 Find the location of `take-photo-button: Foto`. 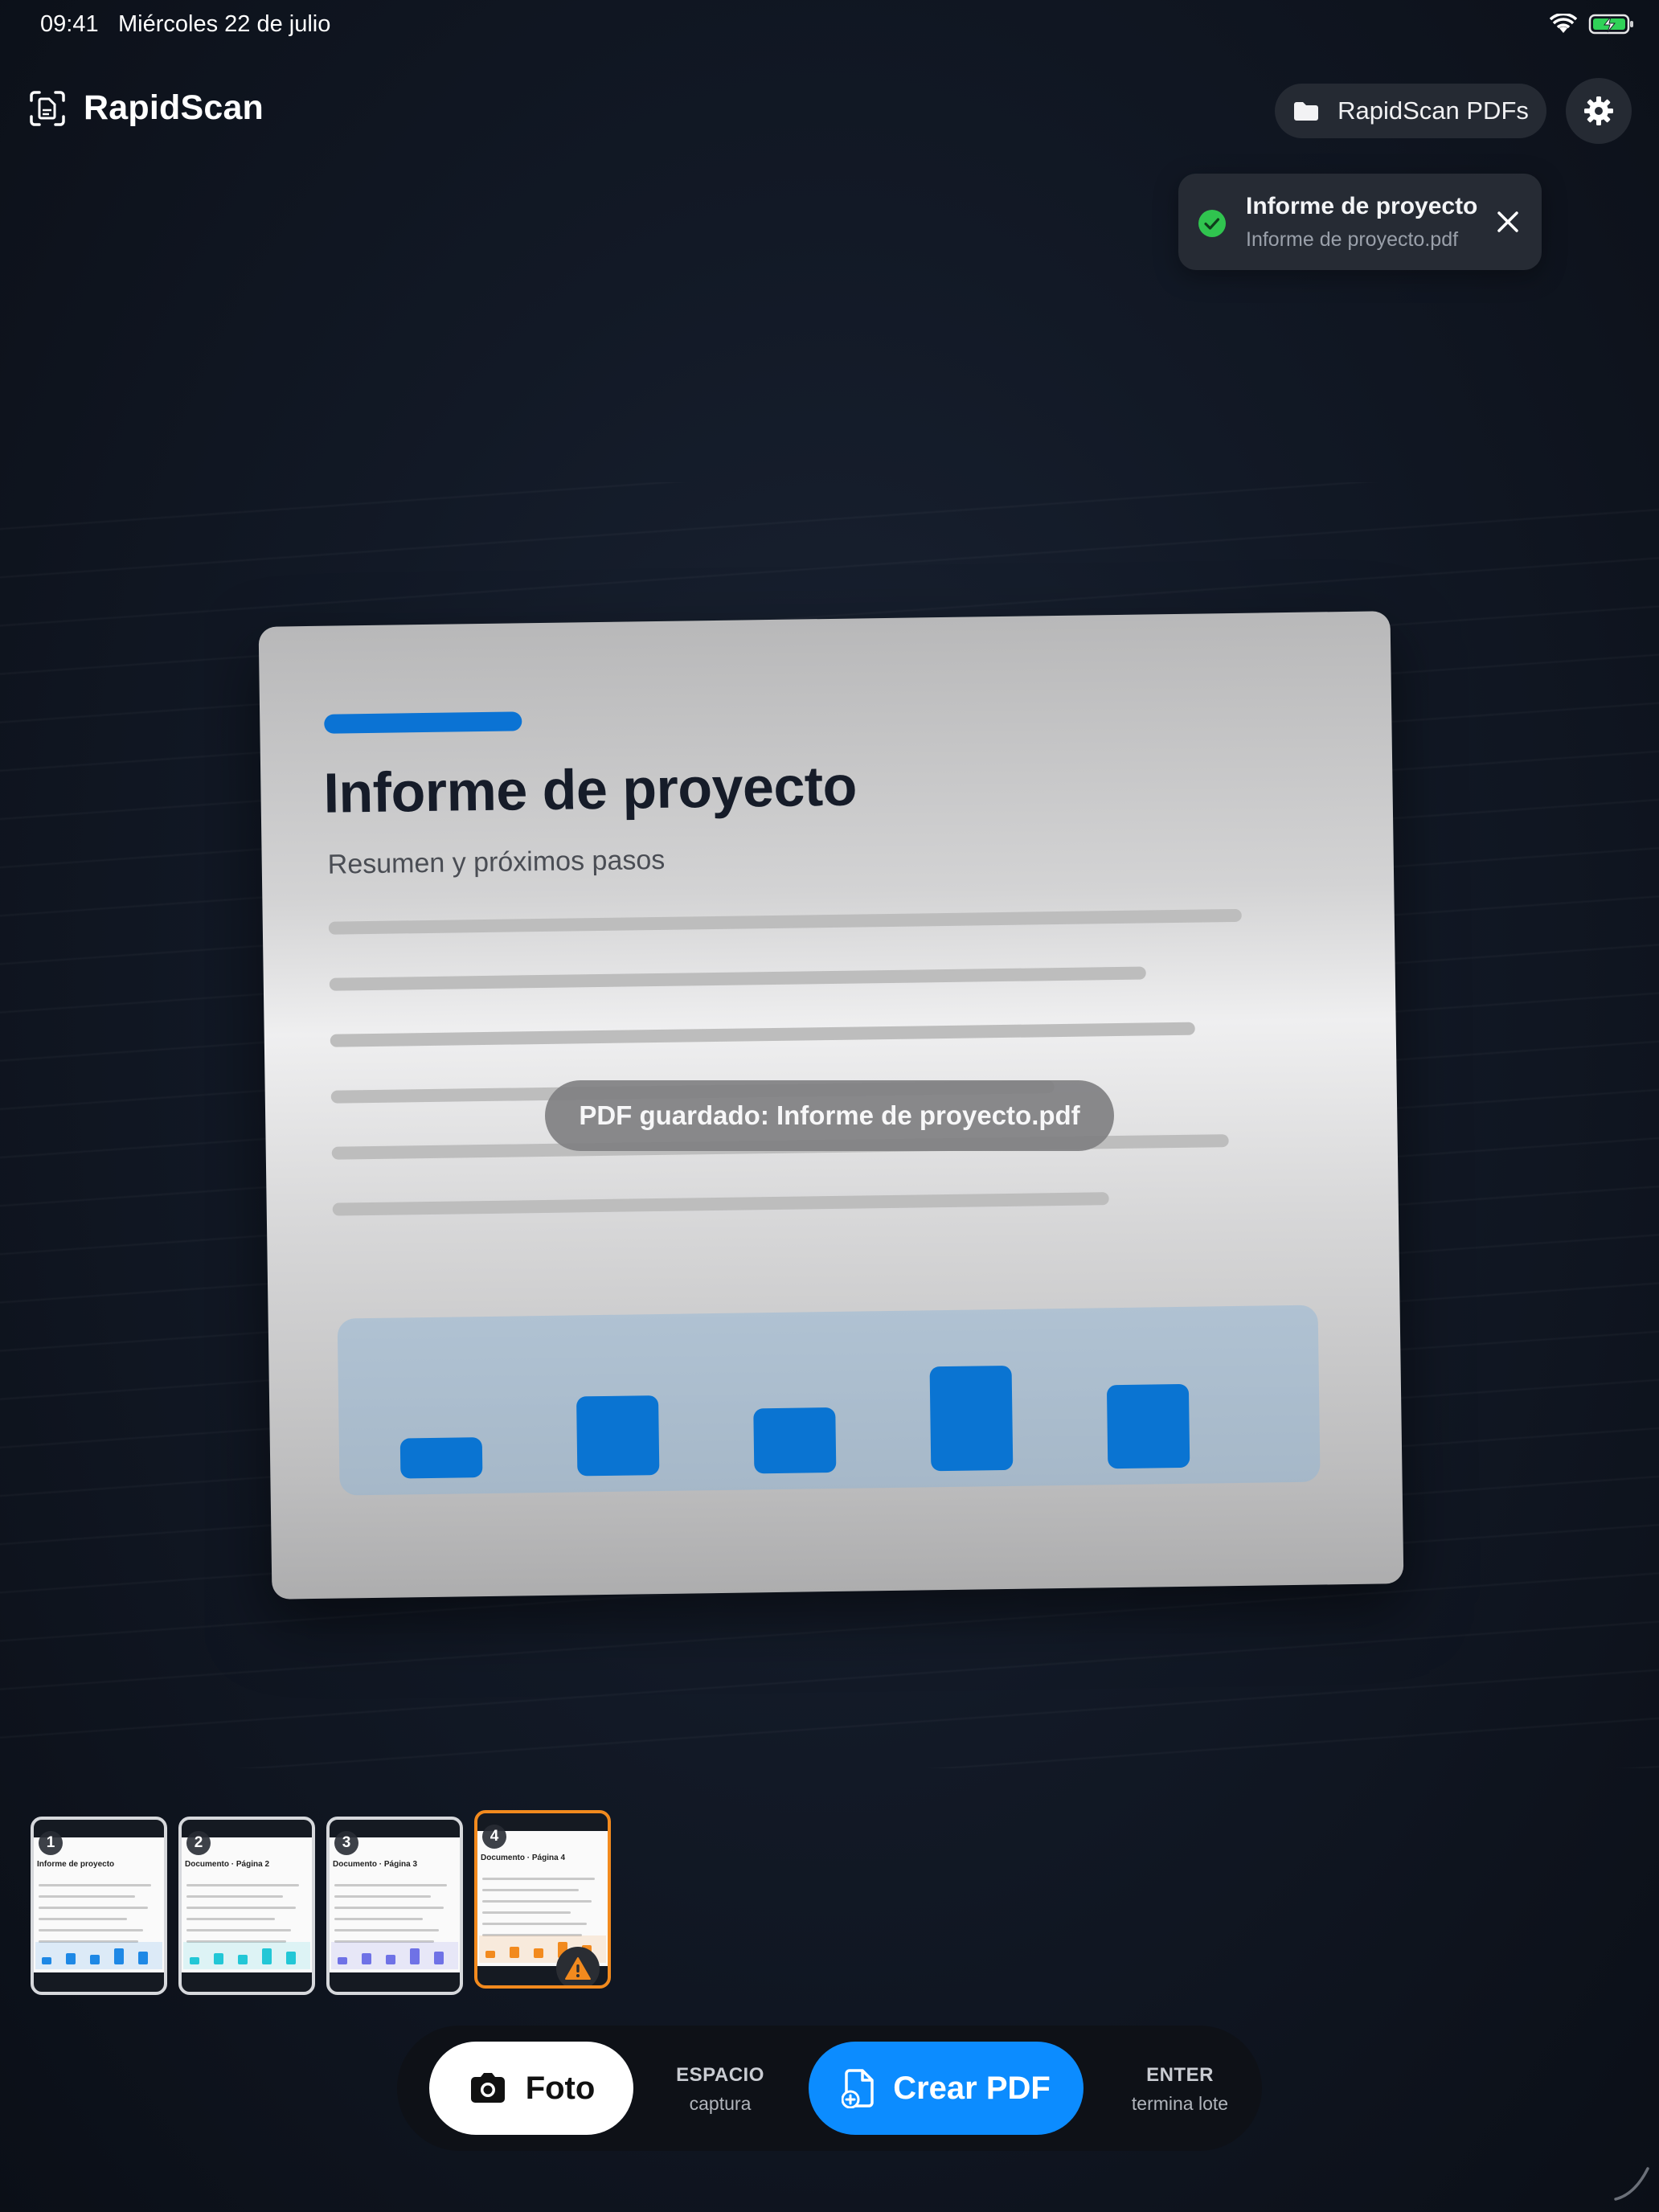

take-photo-button: Foto is located at coordinates (531, 2088).